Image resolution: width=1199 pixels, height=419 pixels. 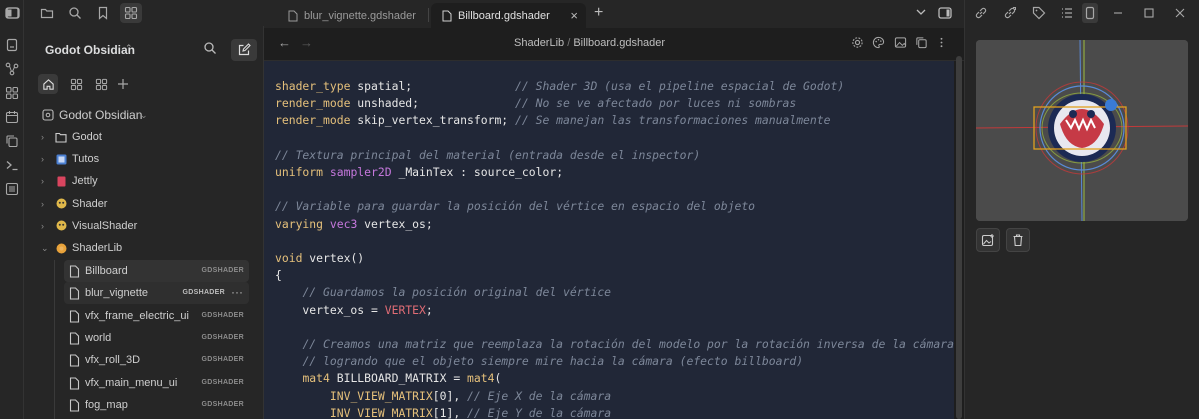 What do you see at coordinates (539, 412) in the screenshot?
I see `code-token: // Eje Y de la cámara` at bounding box center [539, 412].